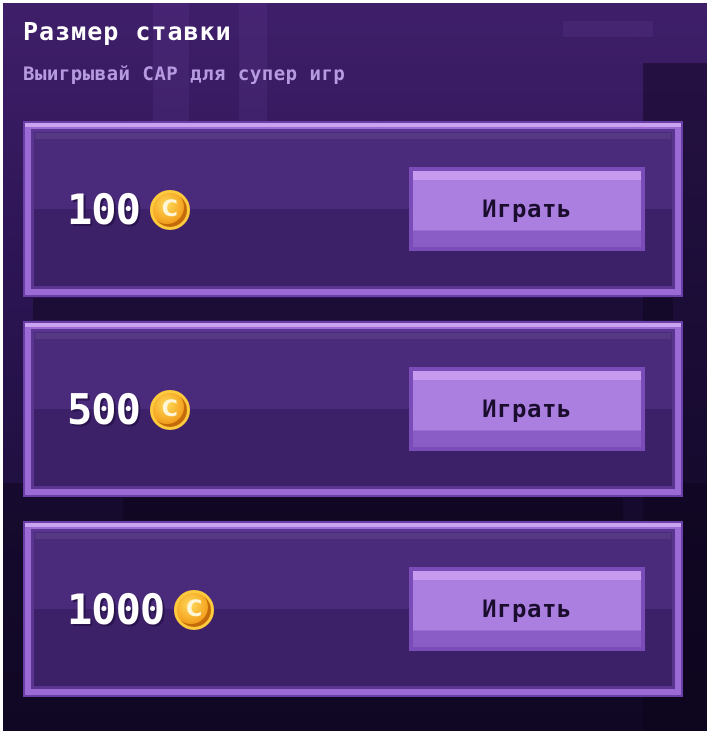 The width and height of the screenshot is (712, 736). I want to click on play-button-1000: Играть, so click(527, 609).